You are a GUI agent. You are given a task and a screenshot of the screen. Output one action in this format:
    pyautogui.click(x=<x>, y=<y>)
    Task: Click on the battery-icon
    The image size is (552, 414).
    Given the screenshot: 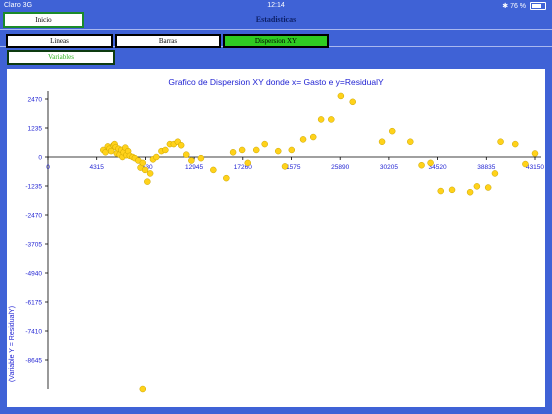 What is the action you would take?
    pyautogui.click(x=538, y=6)
    